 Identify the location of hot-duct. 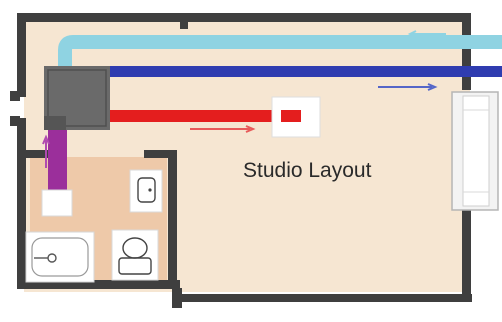
(204, 116).